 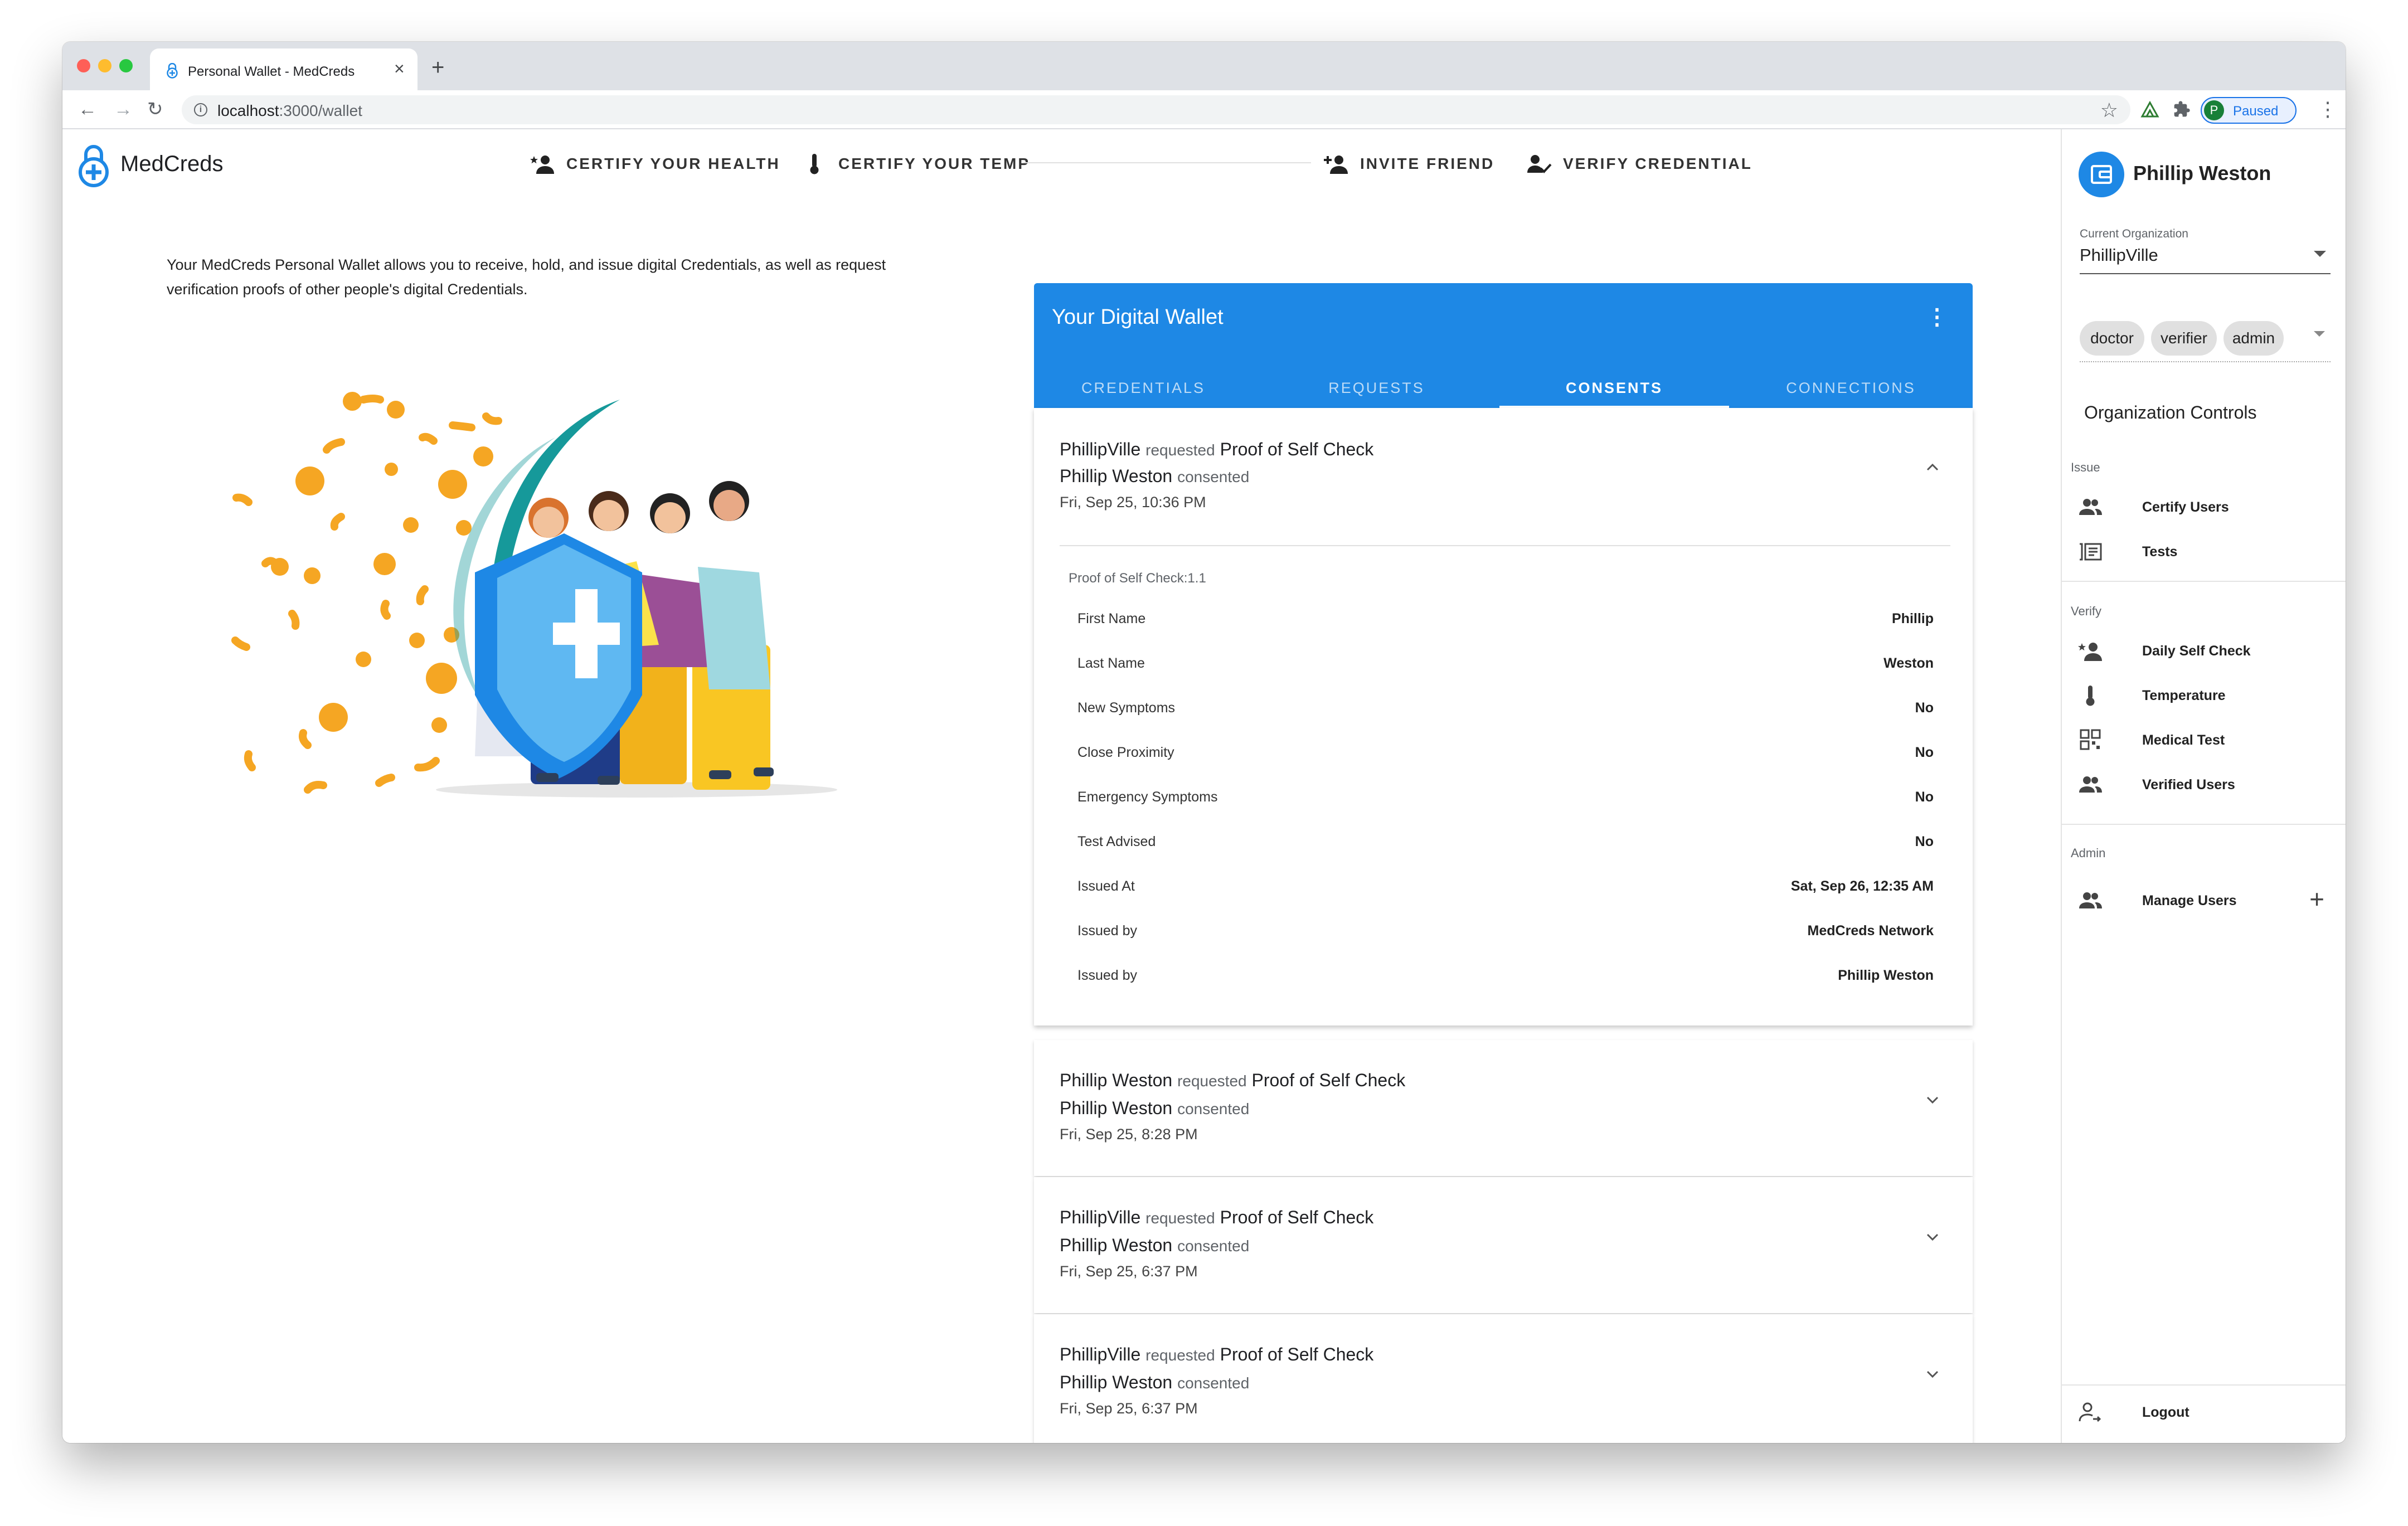 What do you see at coordinates (123, 109) in the screenshot?
I see `forward-icon: →` at bounding box center [123, 109].